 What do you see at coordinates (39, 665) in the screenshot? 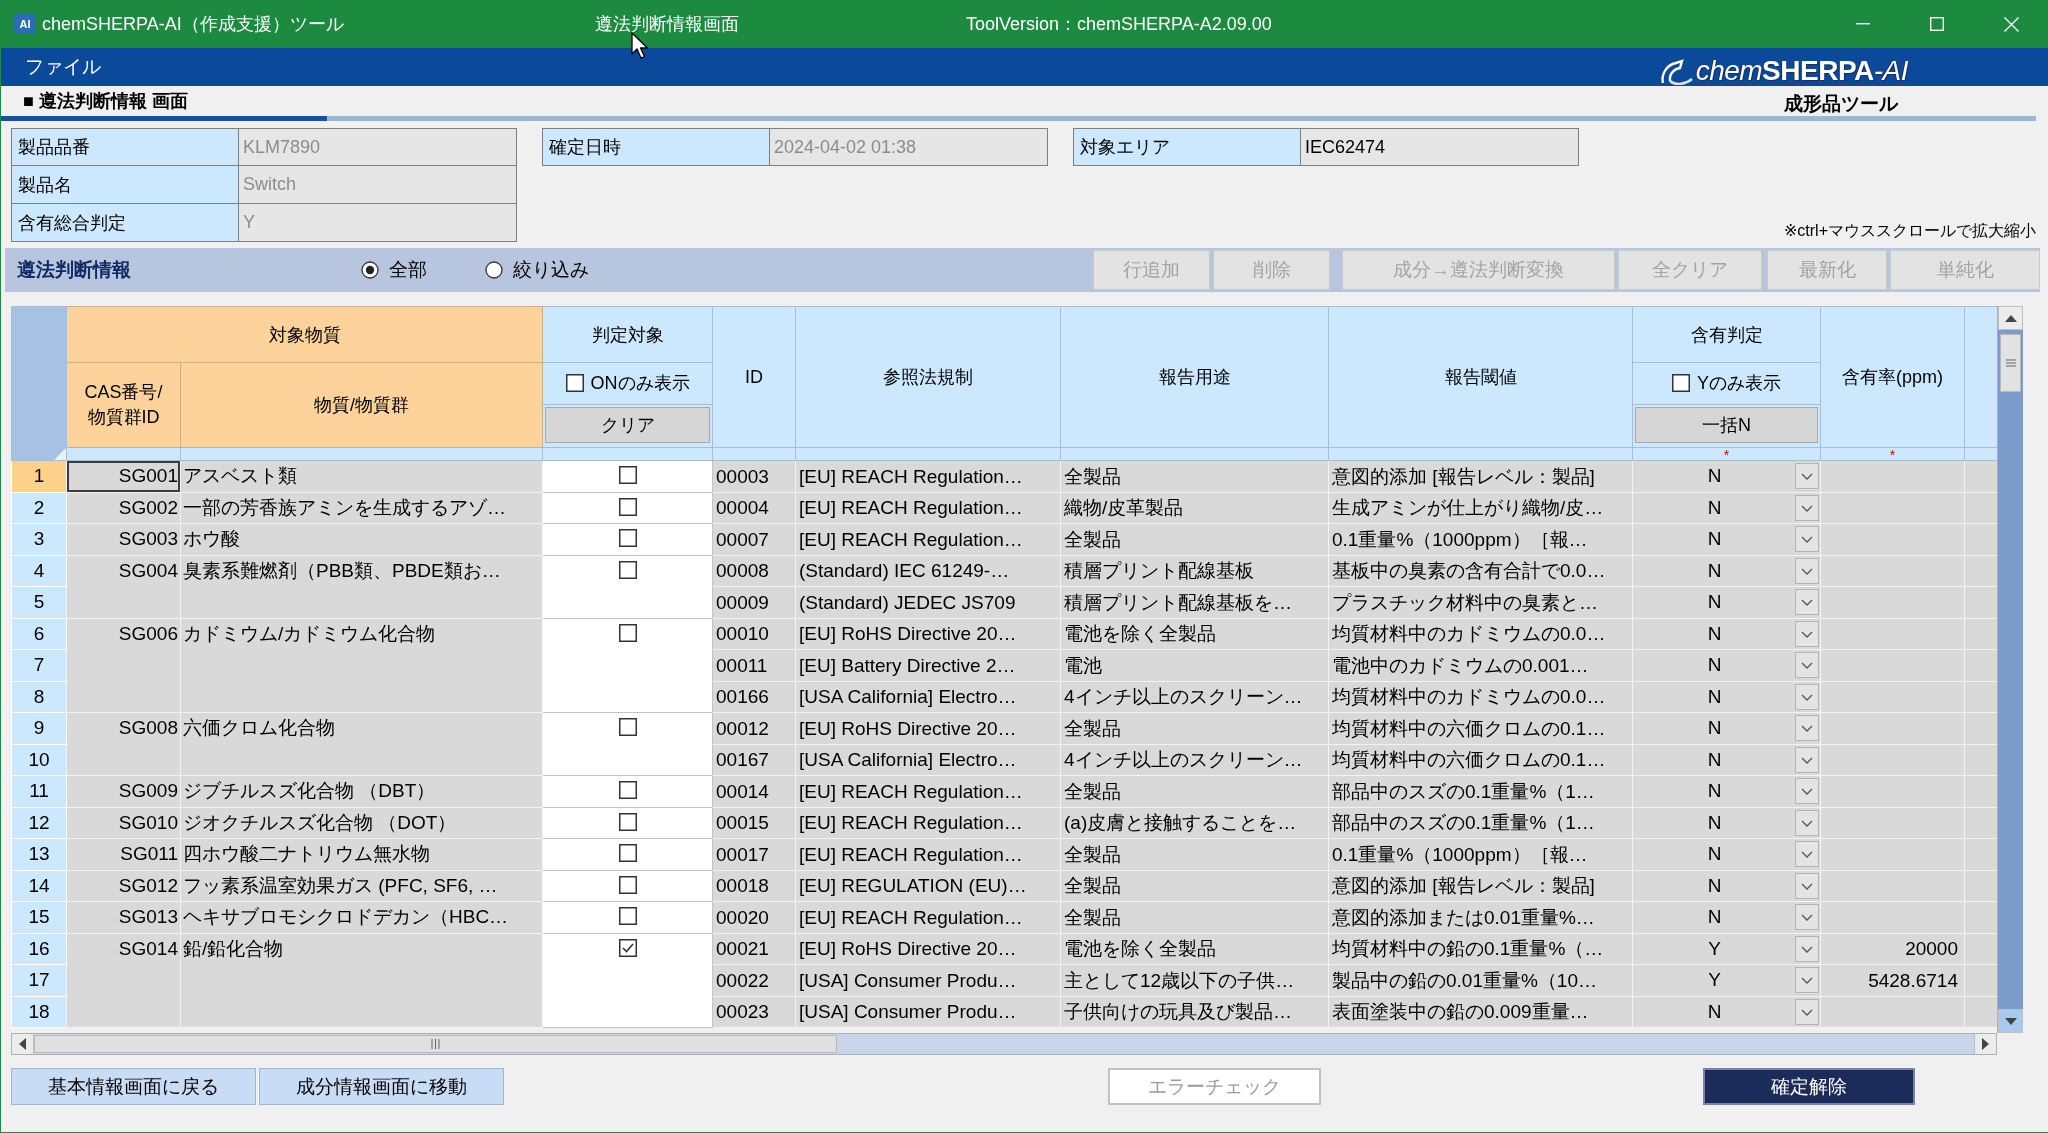
I see `row-header: 7` at bounding box center [39, 665].